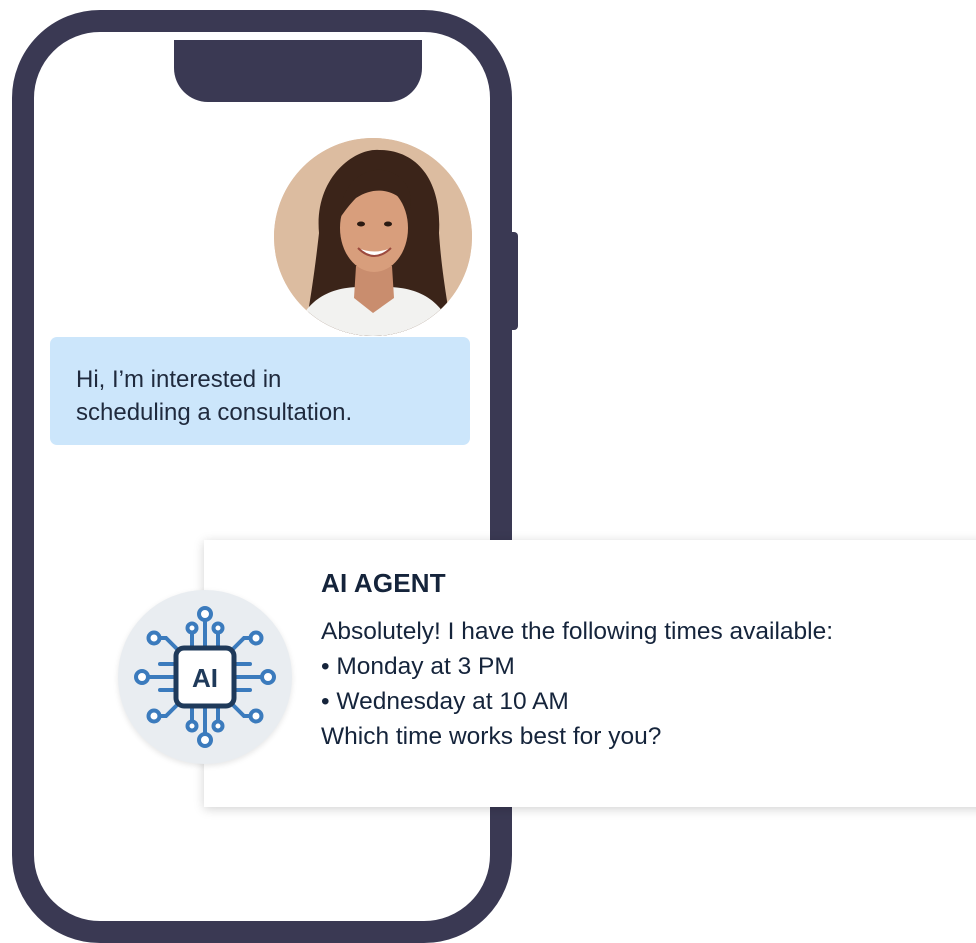 The height and width of the screenshot is (943, 976). I want to click on ai-message-line: Which time works best for you?, so click(491, 736).